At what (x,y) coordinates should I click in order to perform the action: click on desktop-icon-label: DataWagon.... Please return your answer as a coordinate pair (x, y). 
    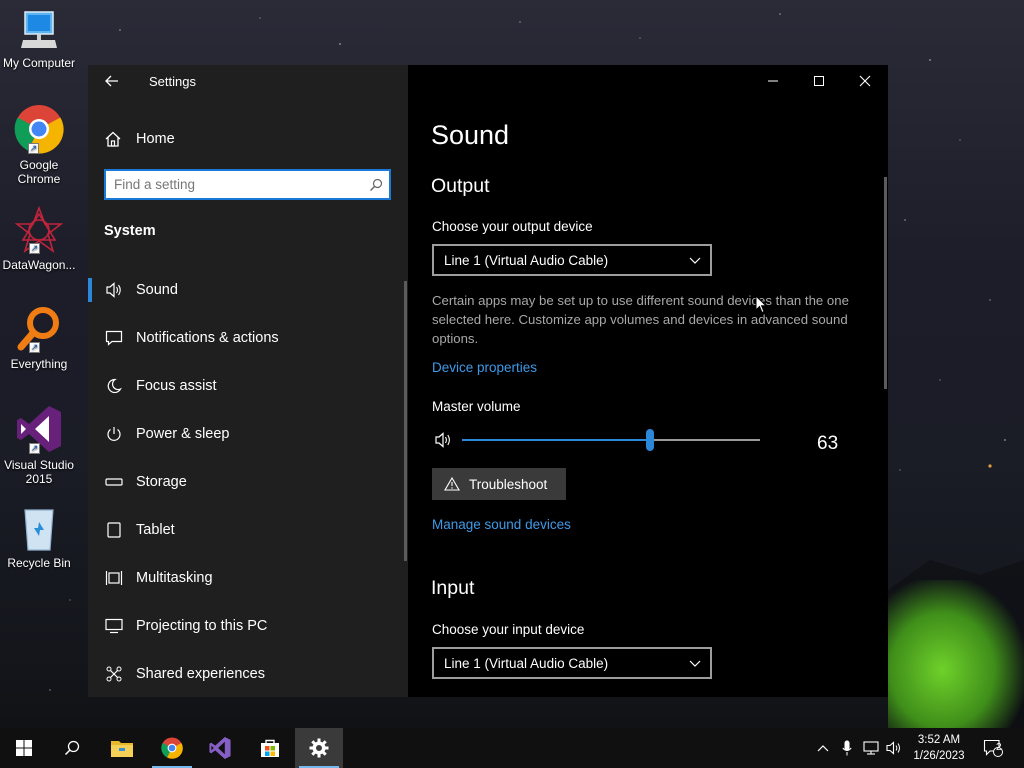
    Looking at the image, I should click on (39, 265).